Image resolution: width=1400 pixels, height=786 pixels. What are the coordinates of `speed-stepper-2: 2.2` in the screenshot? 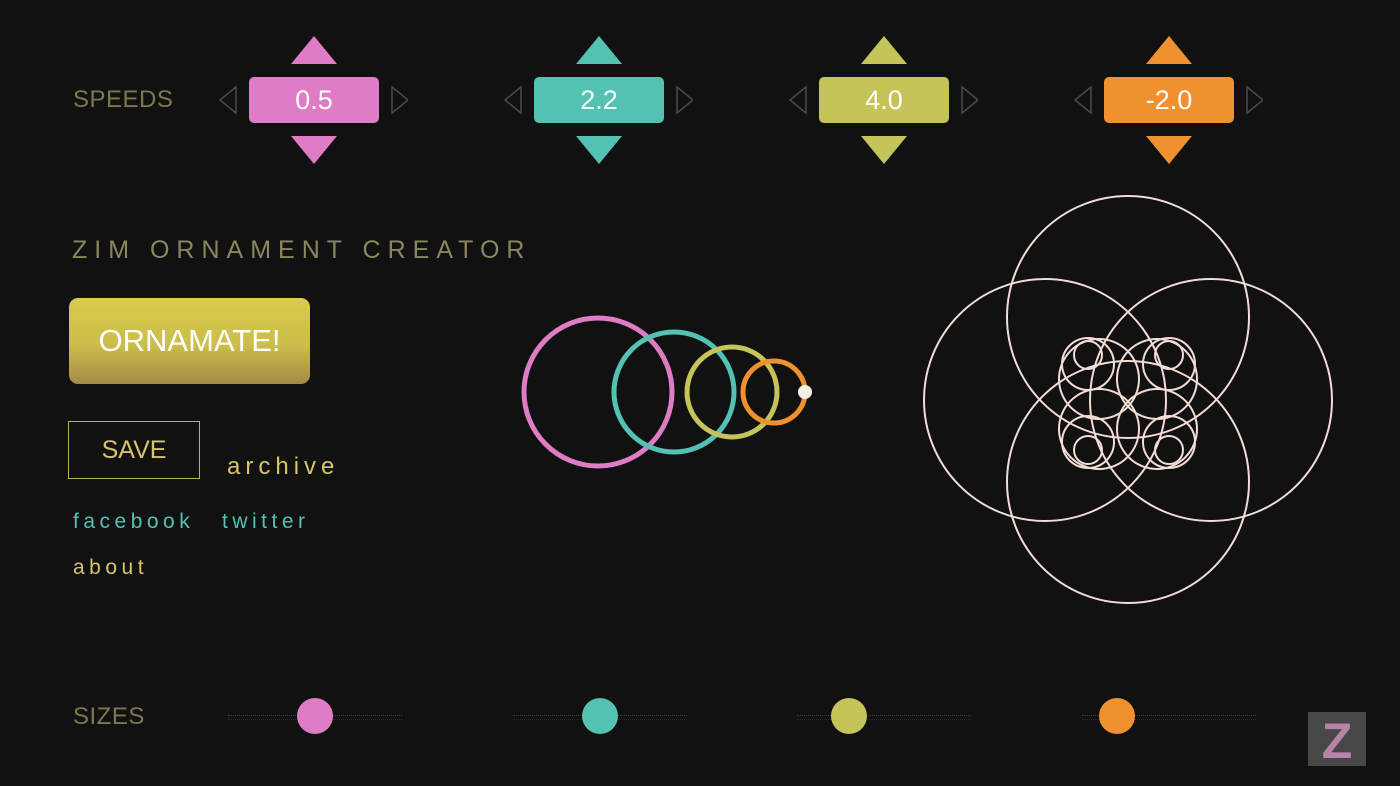 It's located at (598, 101).